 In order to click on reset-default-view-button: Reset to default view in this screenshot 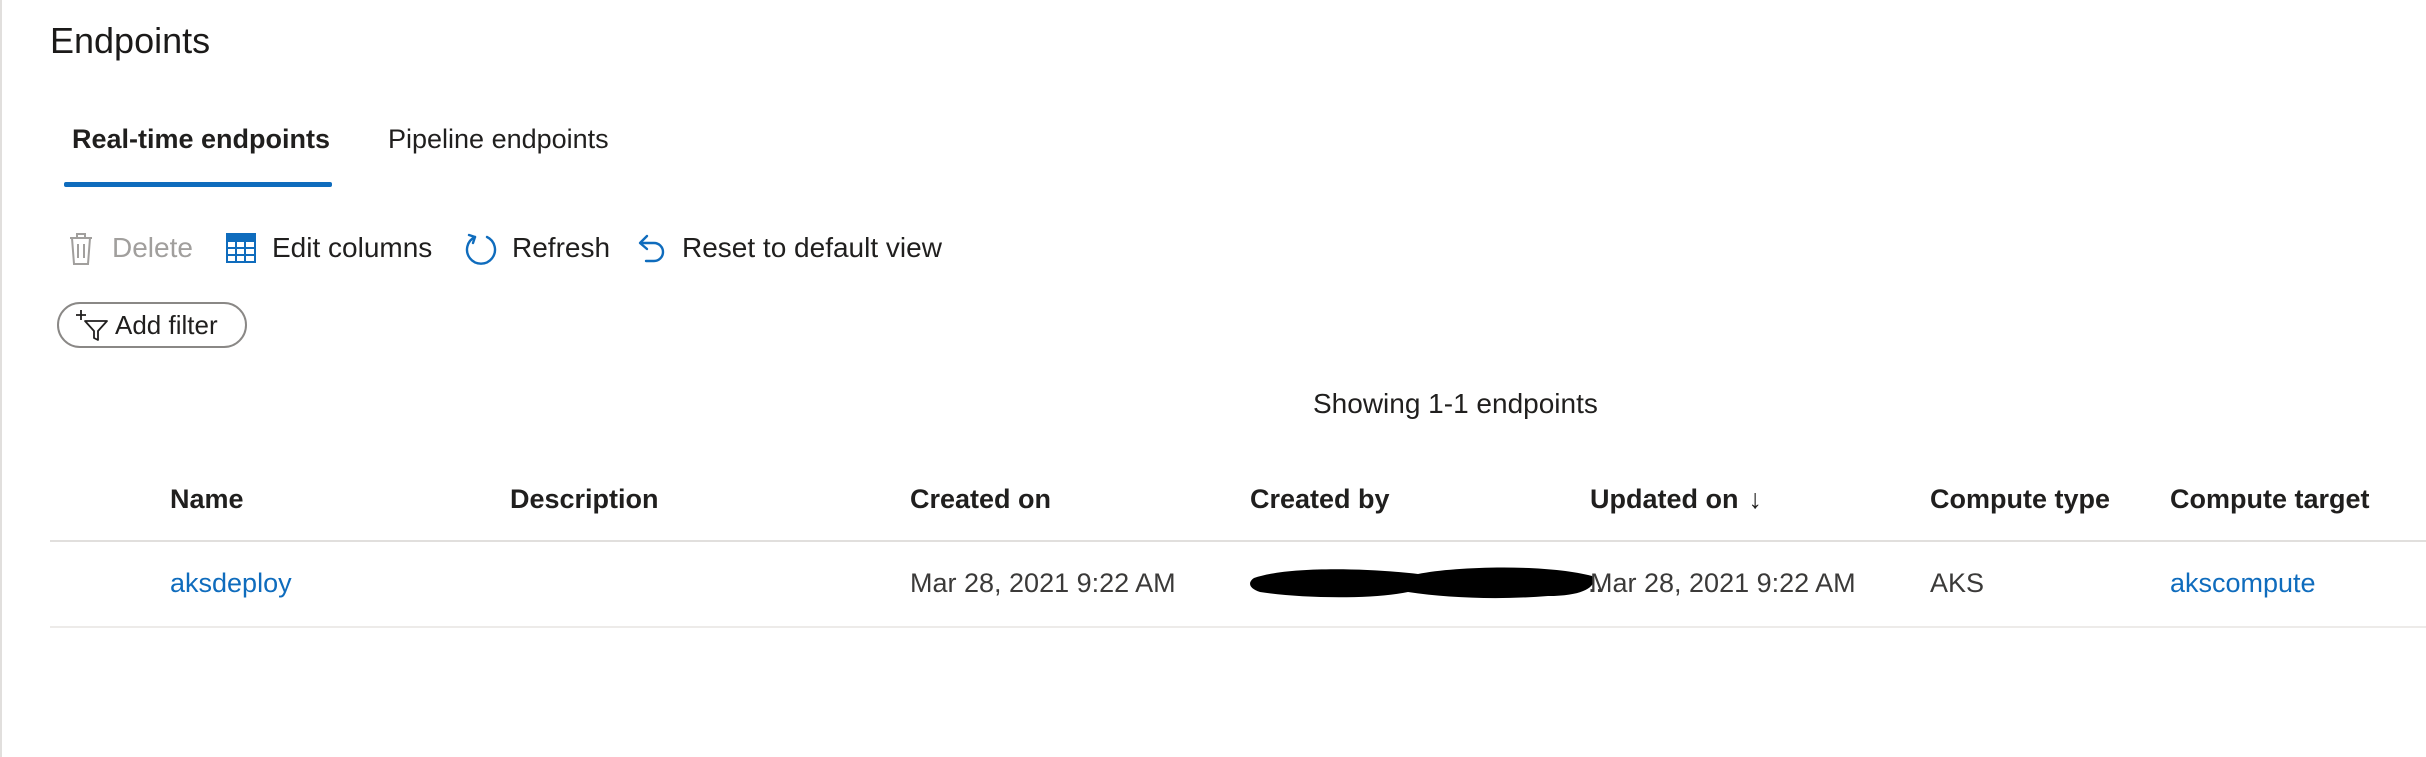, I will do `click(788, 248)`.